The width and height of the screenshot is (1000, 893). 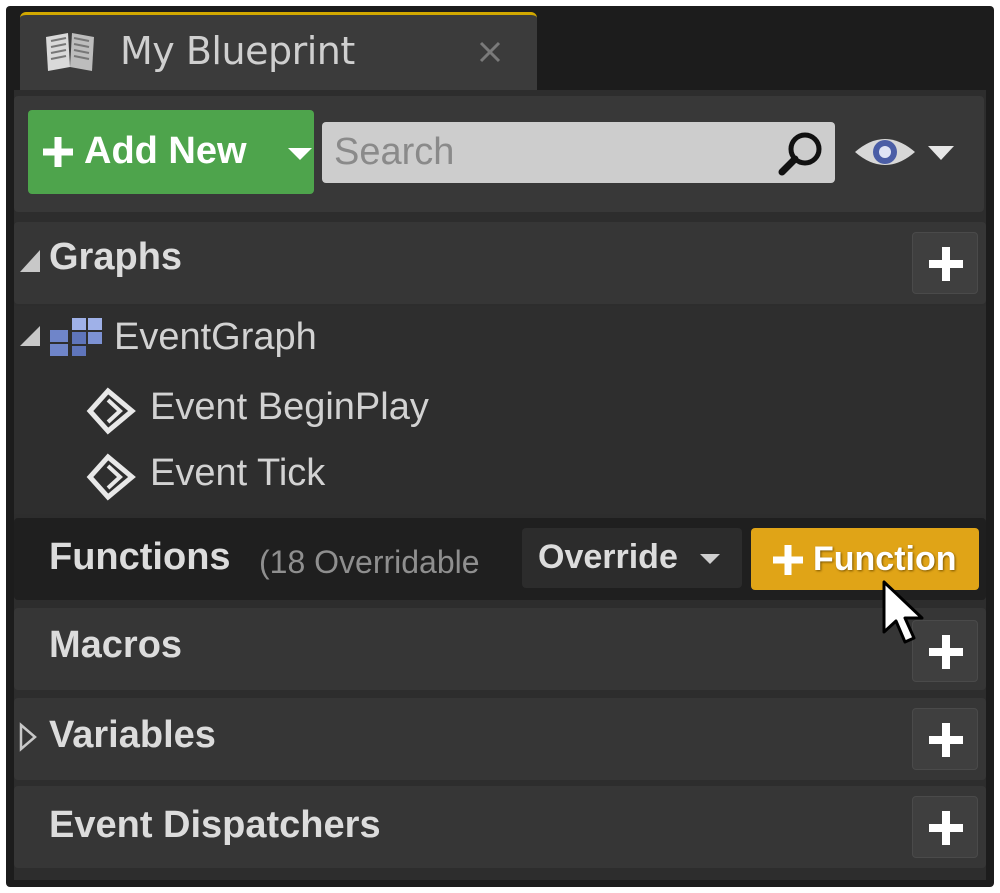 I want to click on mouse-cursor-icon, so click(x=903, y=612).